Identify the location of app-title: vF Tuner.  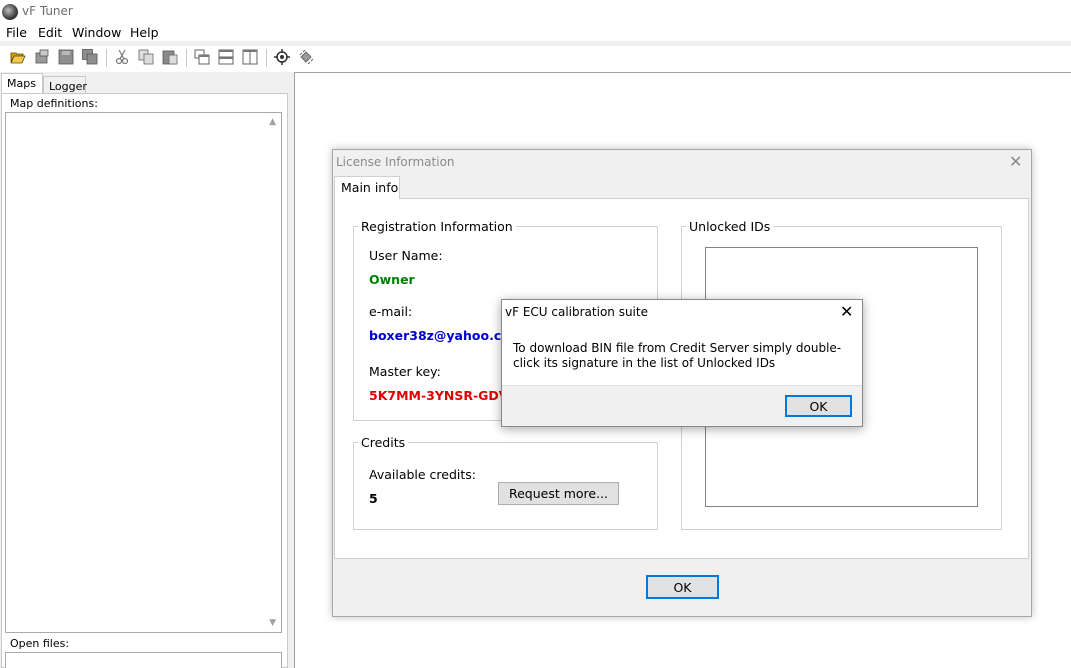
(47, 11).